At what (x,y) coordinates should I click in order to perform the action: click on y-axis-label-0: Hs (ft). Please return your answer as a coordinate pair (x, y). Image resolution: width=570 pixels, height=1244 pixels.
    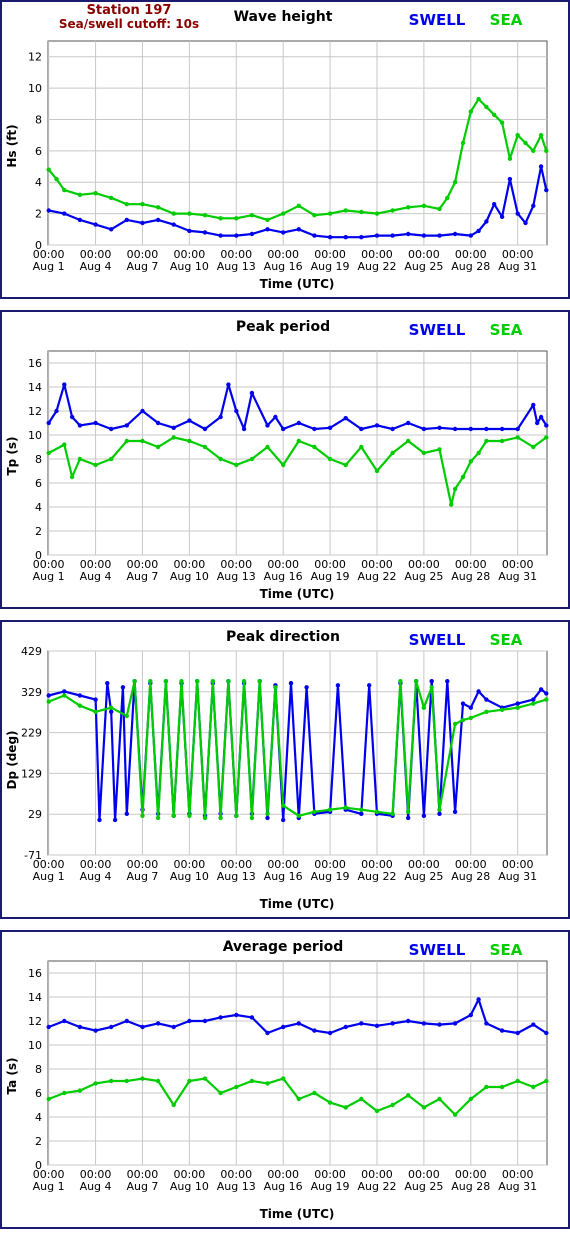
    Looking at the image, I should click on (12, 145).